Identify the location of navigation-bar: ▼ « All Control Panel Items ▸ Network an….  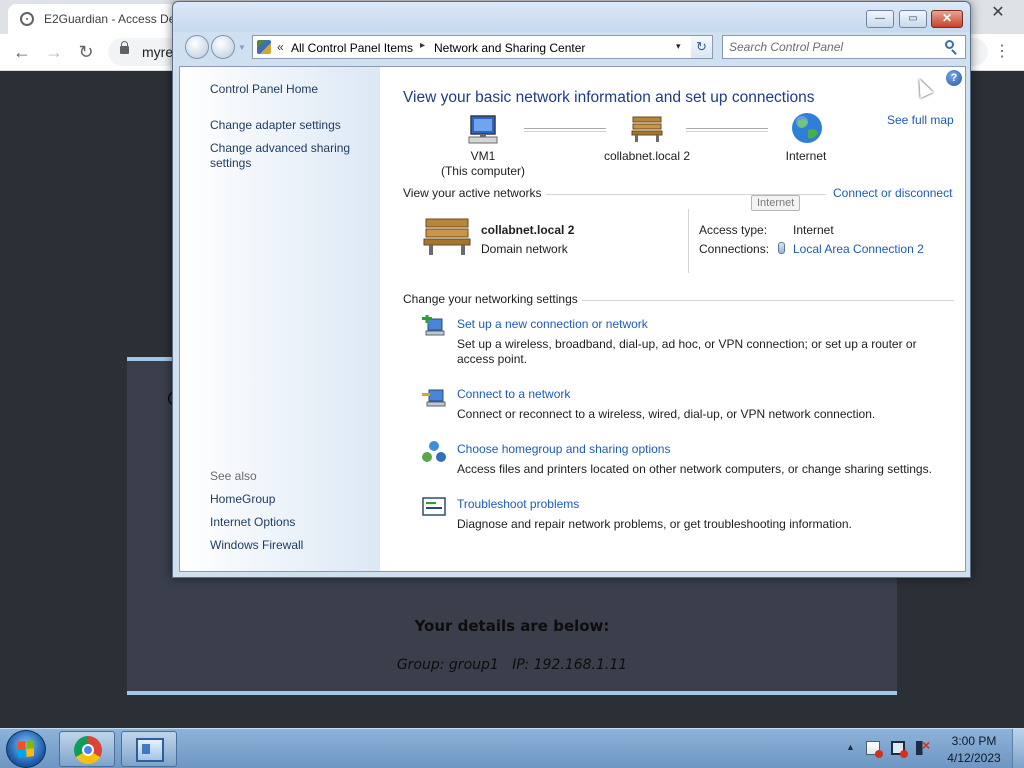
(572, 47).